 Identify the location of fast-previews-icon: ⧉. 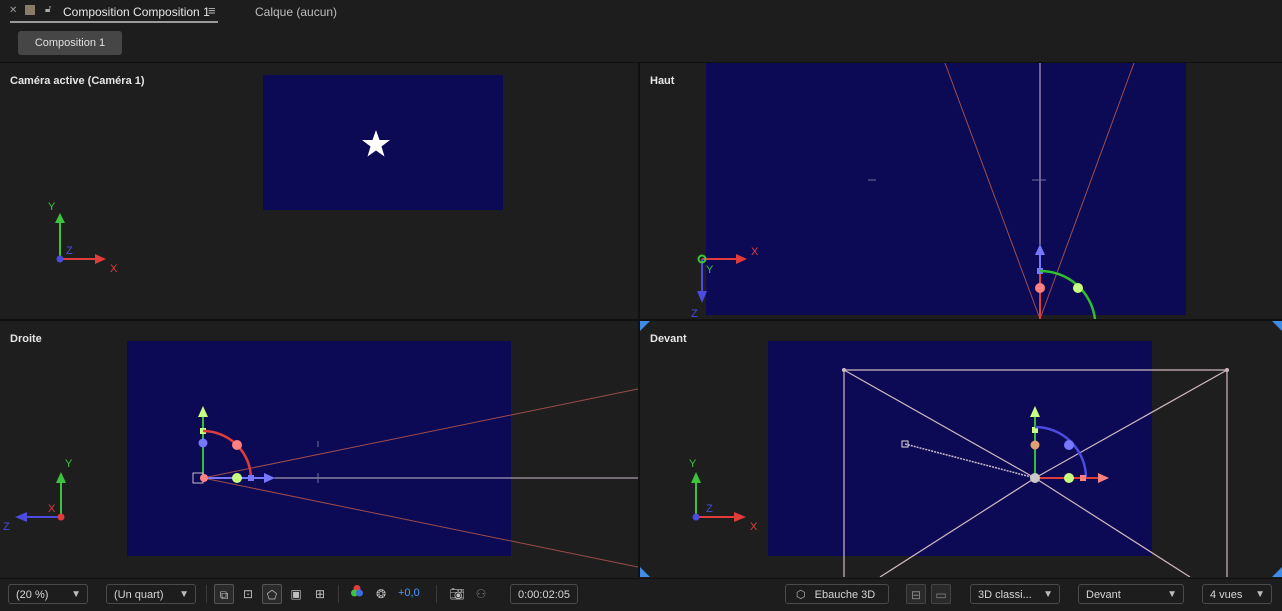
(224, 594).